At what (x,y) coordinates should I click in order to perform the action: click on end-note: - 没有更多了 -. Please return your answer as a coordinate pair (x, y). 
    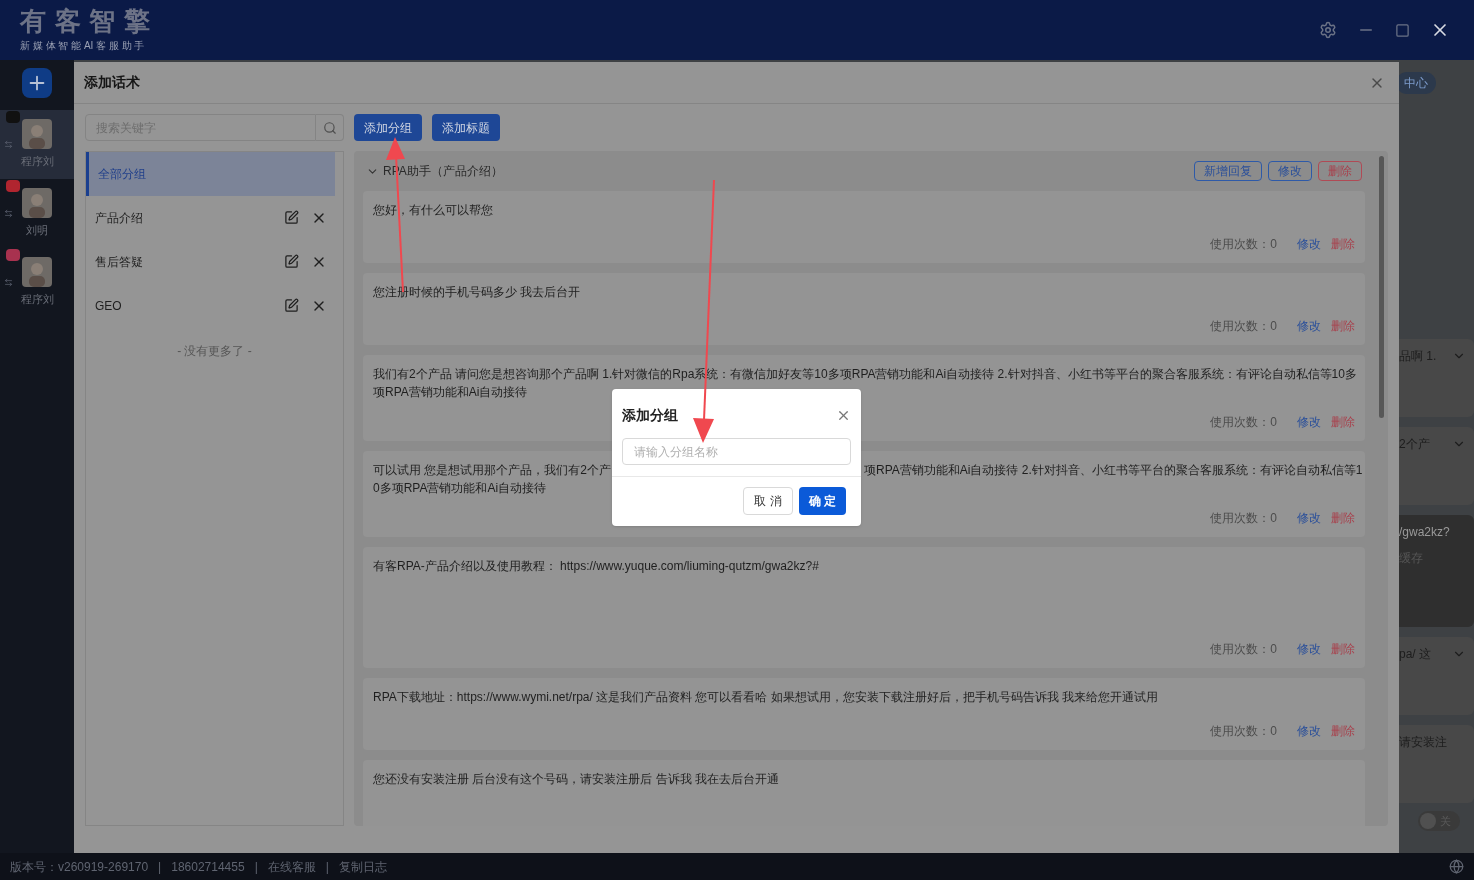
    Looking at the image, I should click on (214, 351).